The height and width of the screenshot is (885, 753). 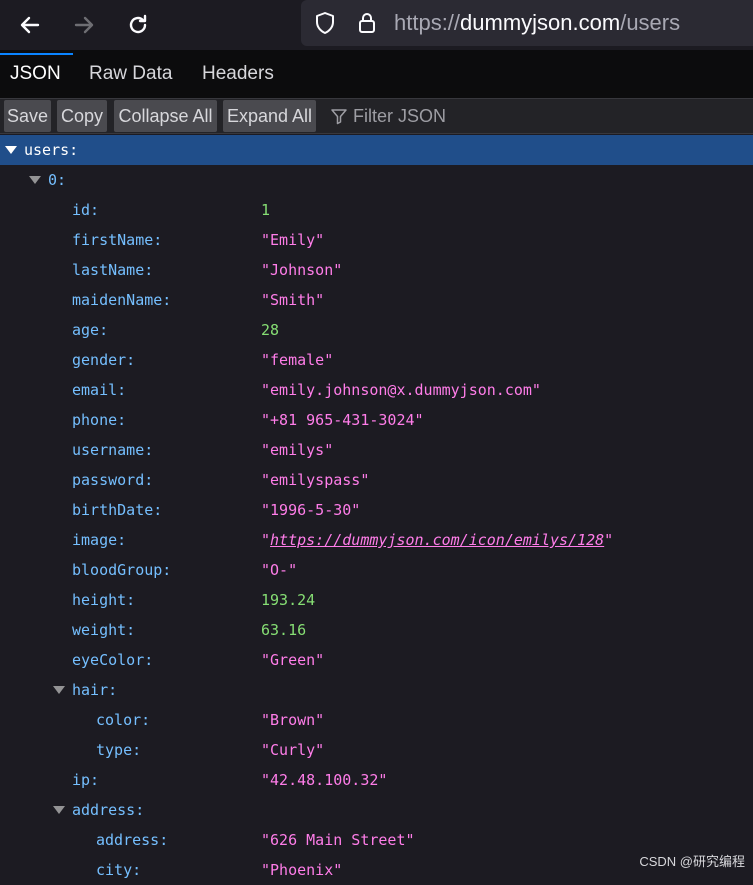 What do you see at coordinates (288, 600) in the screenshot?
I see `tree-value: 193.24` at bounding box center [288, 600].